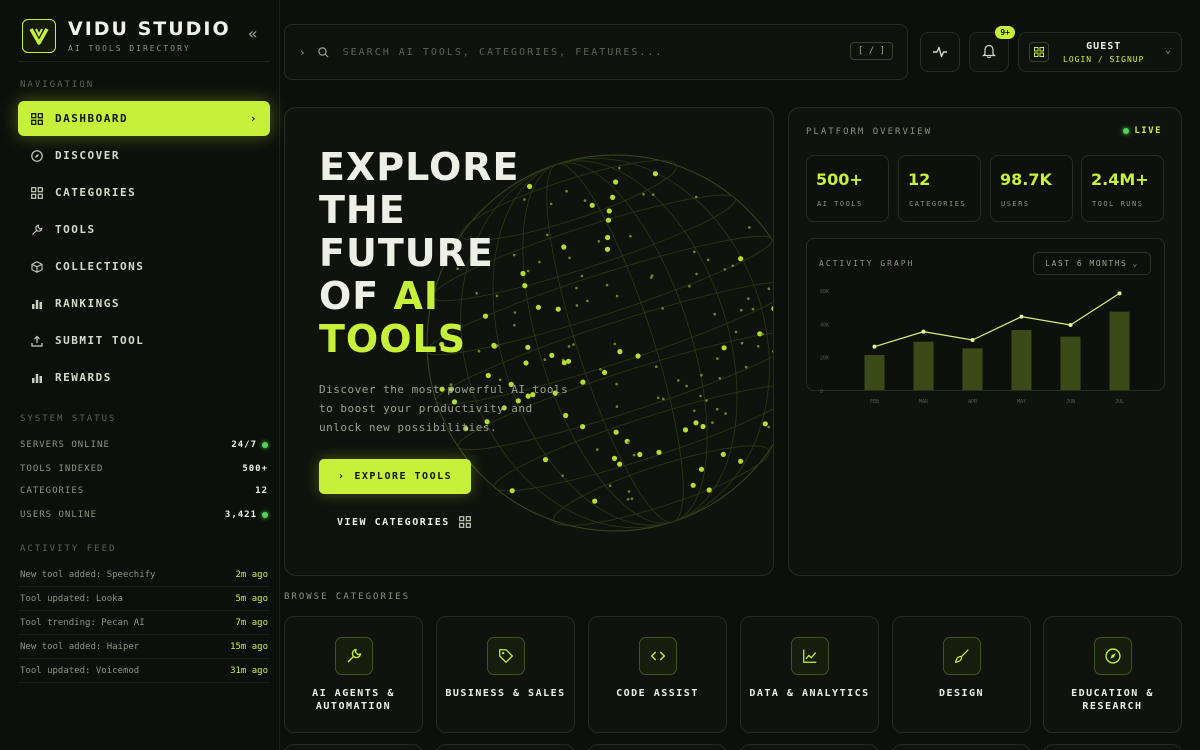 The width and height of the screenshot is (1200, 750). I want to click on nav-item-discover: DISCOVER, so click(144, 155).